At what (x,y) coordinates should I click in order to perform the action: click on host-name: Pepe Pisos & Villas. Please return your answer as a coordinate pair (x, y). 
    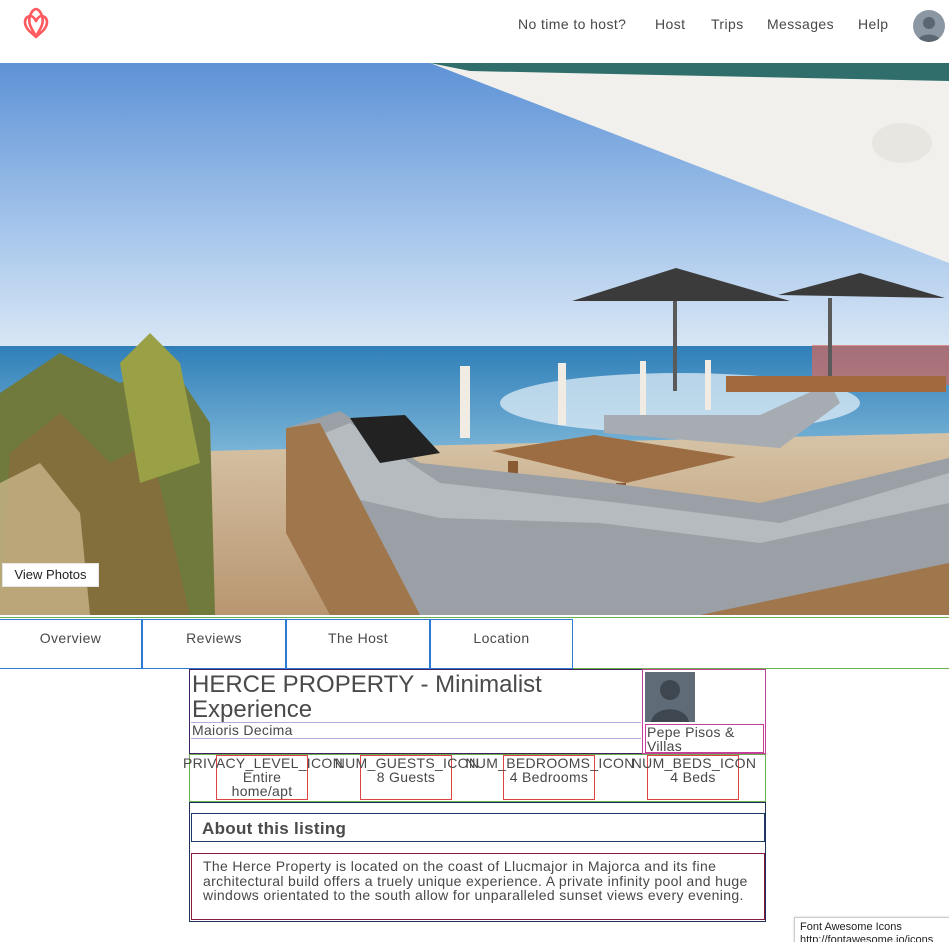
    Looking at the image, I should click on (704, 738).